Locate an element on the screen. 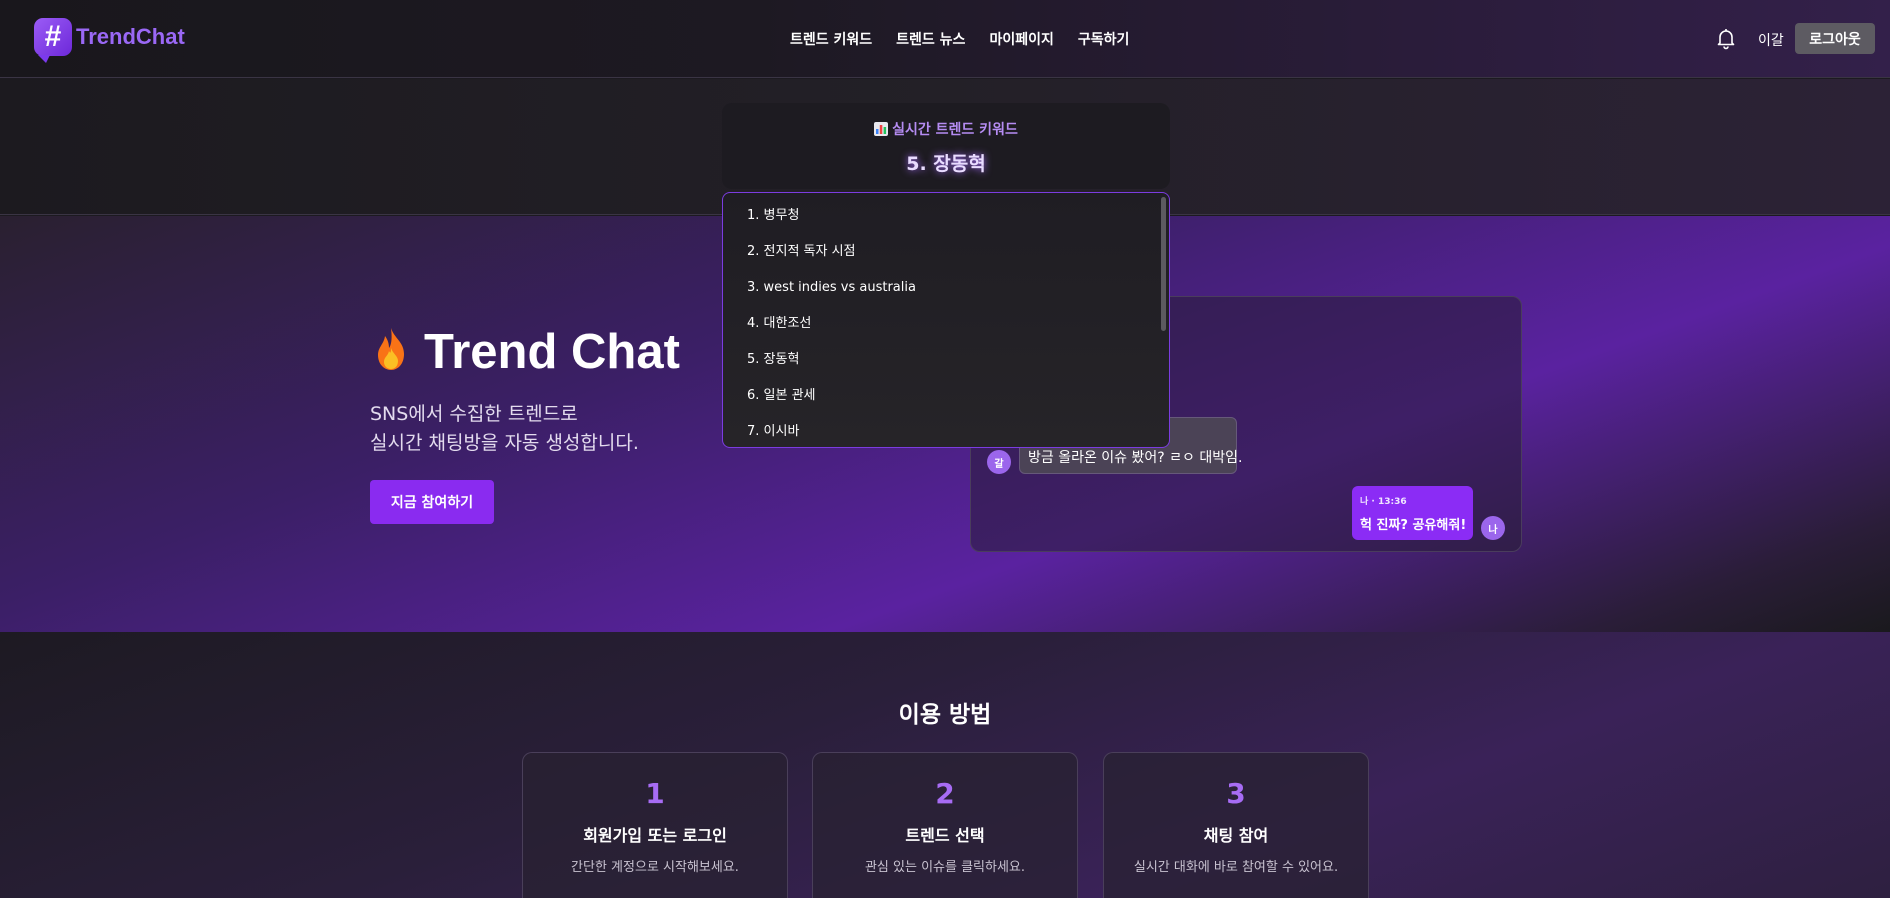 The width and height of the screenshot is (1890, 898). step-card-select-trend: 2 트렌드 선택 관심 있는 이슈를 클릭하세요. is located at coordinates (945, 825).